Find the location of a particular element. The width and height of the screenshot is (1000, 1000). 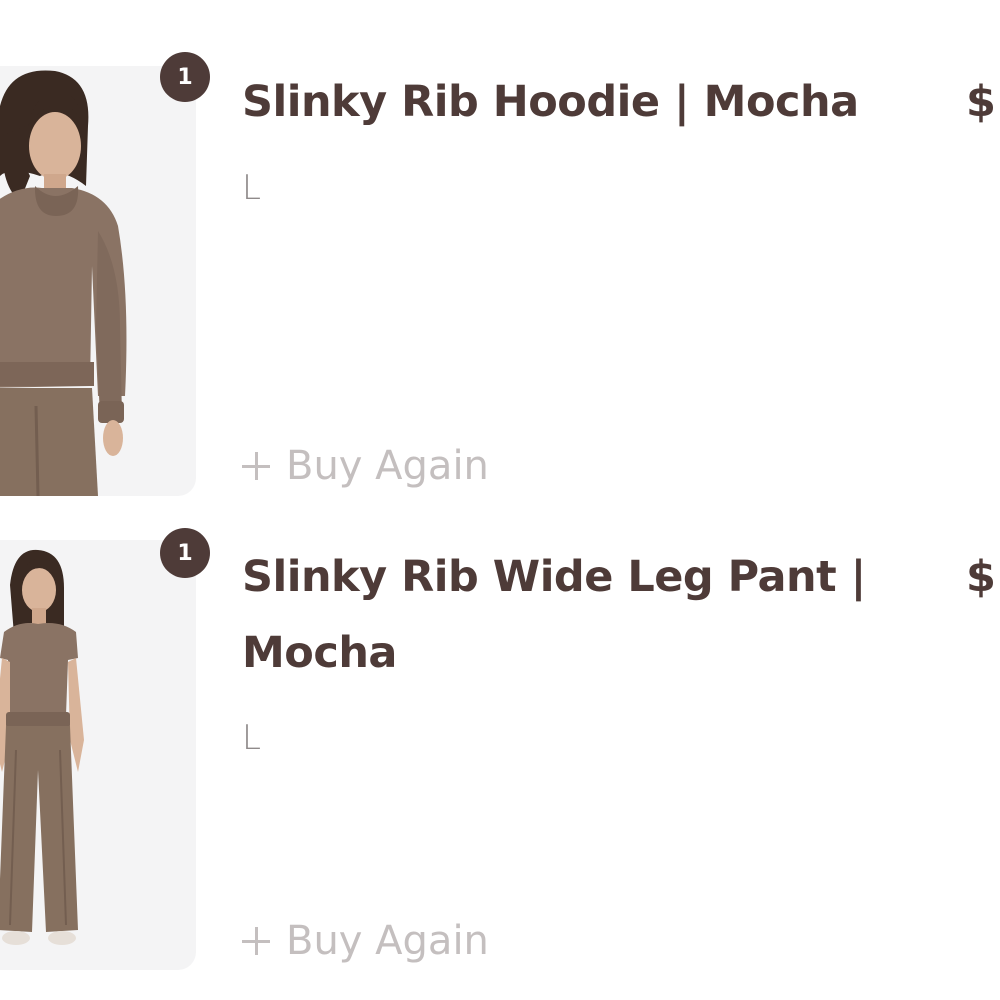

product-image-pant is located at coordinates (98, 755).